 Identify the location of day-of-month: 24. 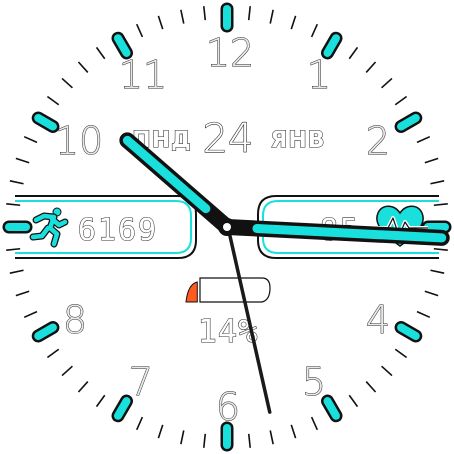
(228, 139).